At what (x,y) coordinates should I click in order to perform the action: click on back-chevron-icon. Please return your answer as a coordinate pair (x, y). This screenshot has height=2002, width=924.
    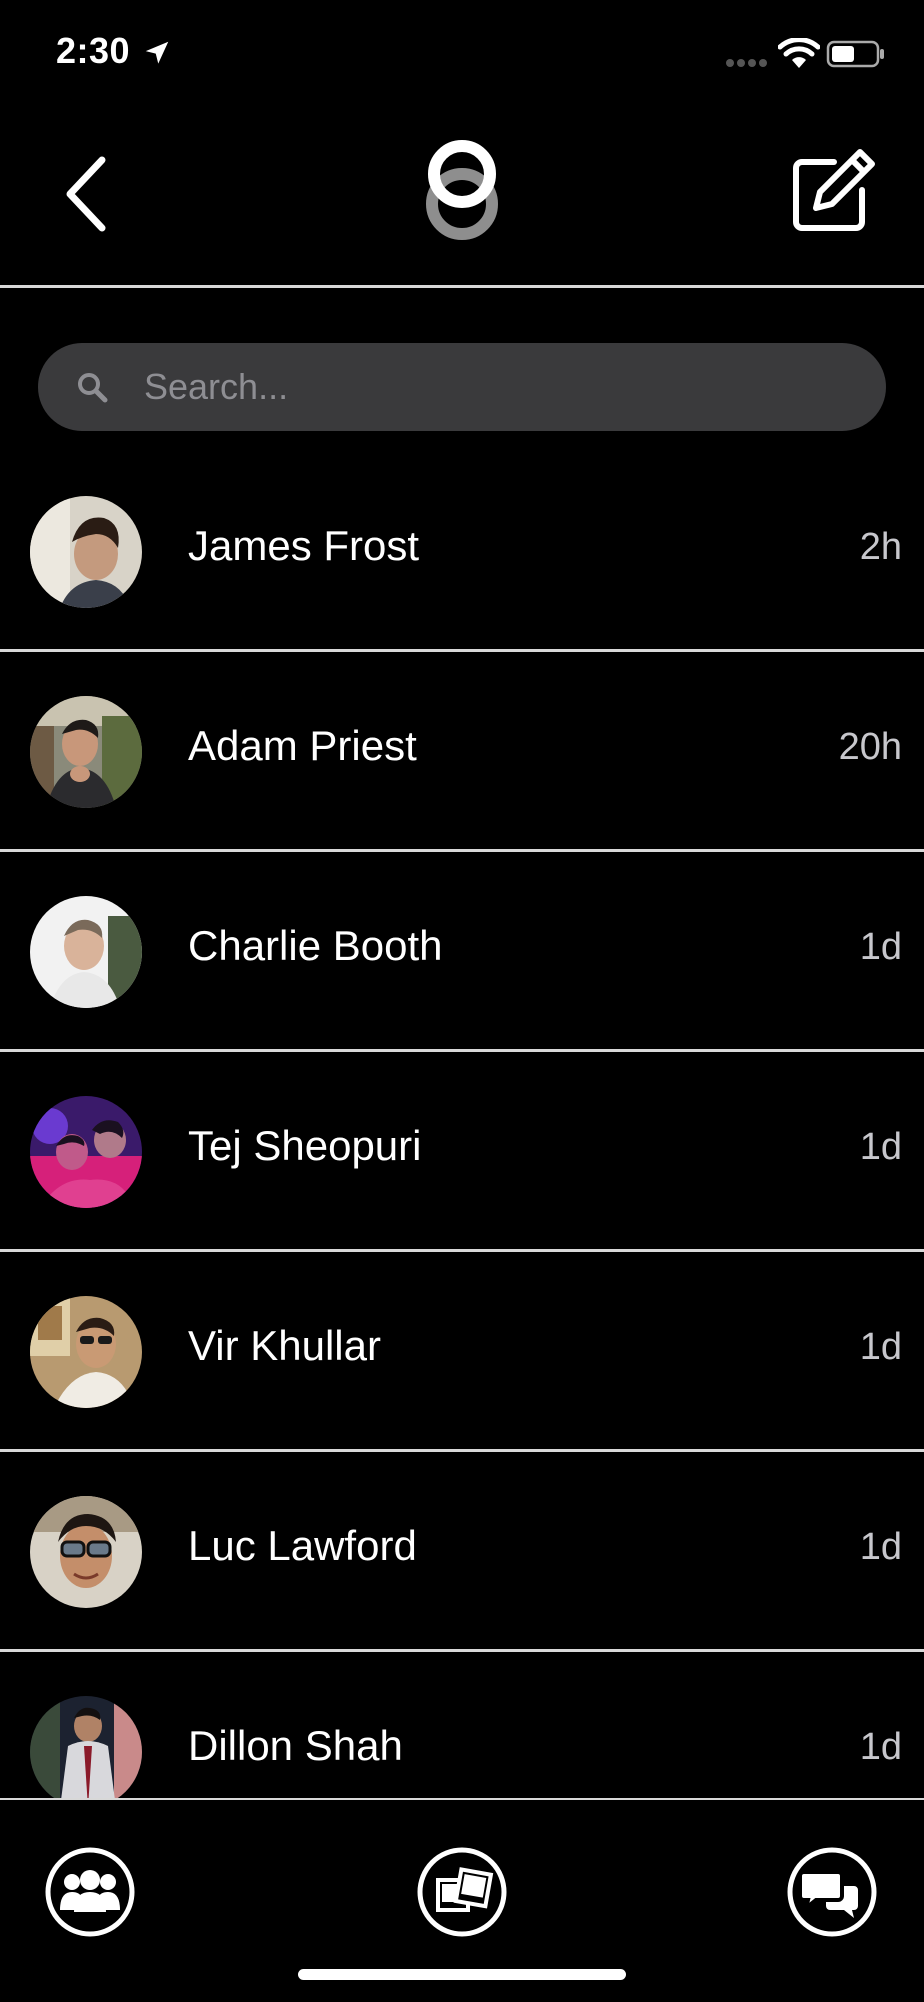
    Looking at the image, I should click on (88, 194).